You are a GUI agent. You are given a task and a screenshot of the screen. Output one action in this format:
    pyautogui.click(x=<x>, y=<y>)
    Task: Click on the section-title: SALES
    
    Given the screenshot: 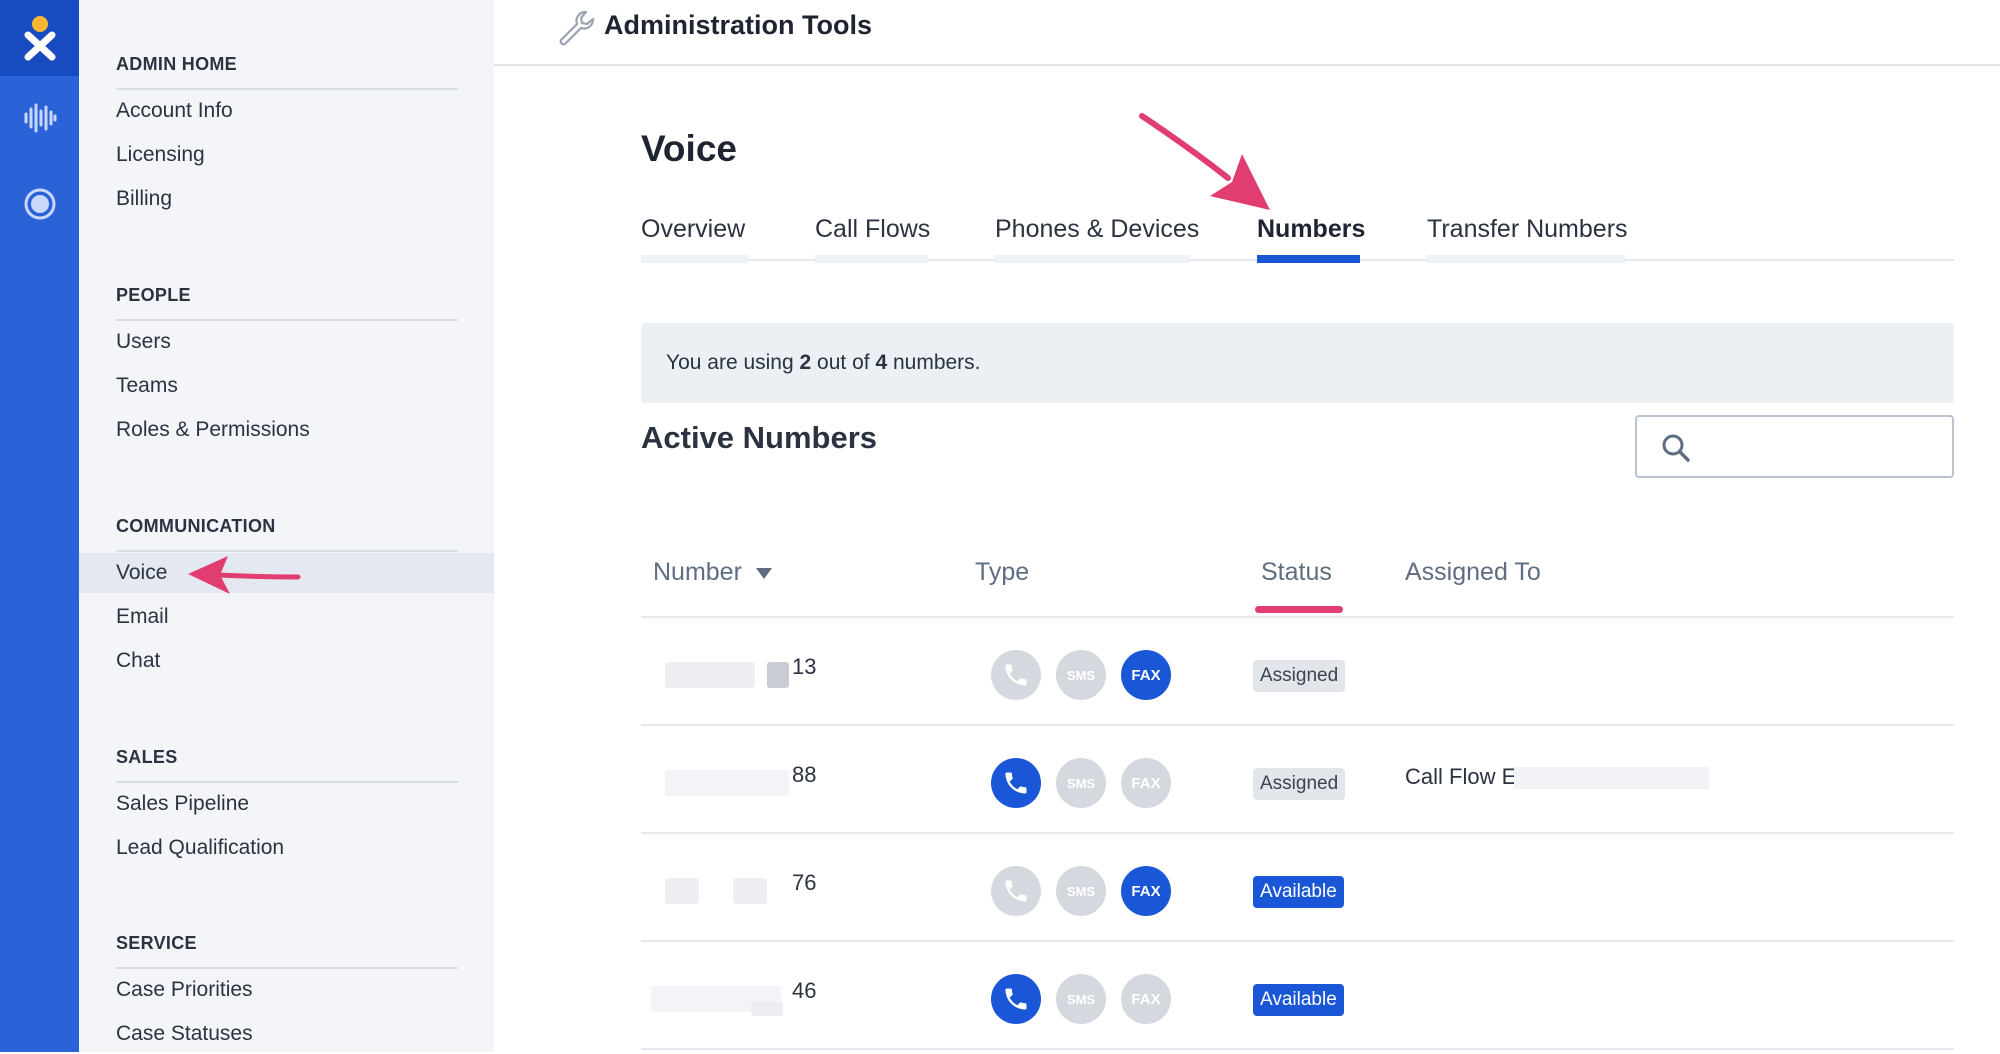 What is the action you would take?
    pyautogui.click(x=147, y=757)
    